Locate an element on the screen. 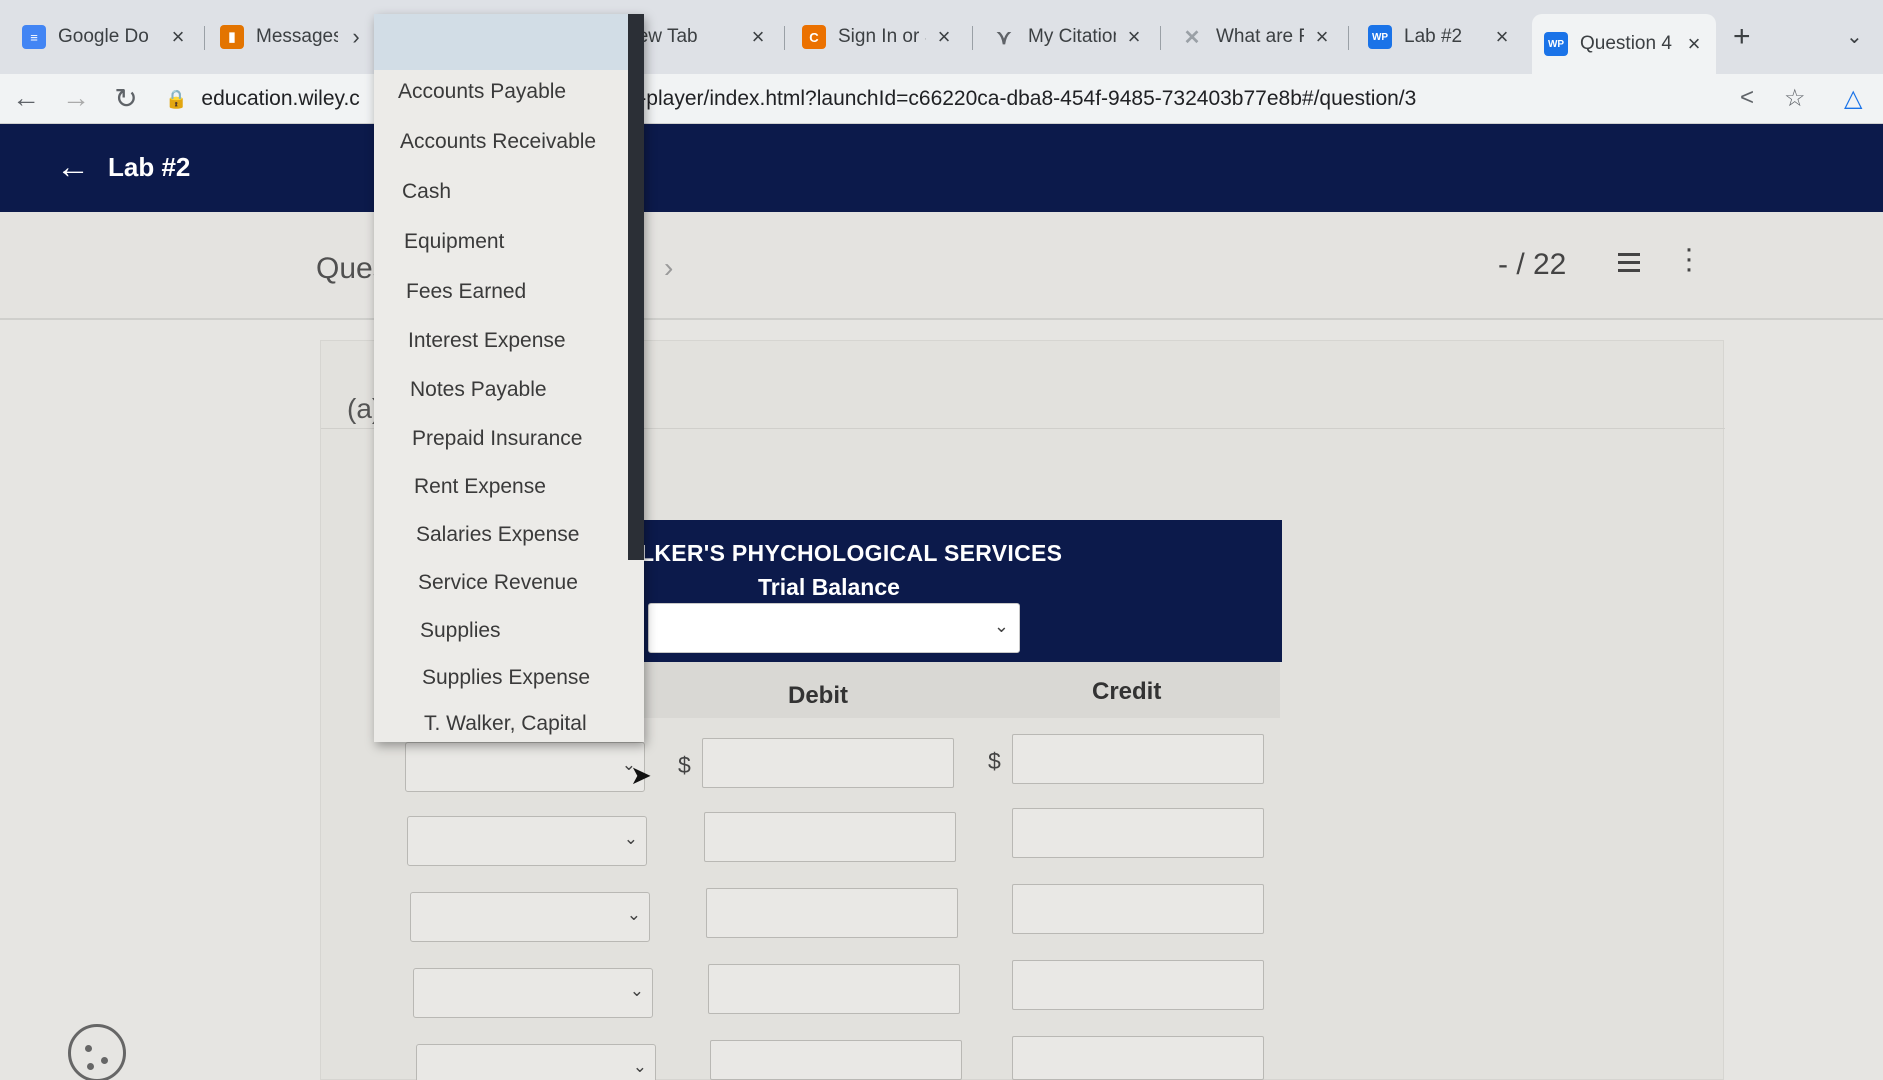 The image size is (1883, 1080). tab-what-are: ✕ What are F × is located at coordinates (1256, 37).